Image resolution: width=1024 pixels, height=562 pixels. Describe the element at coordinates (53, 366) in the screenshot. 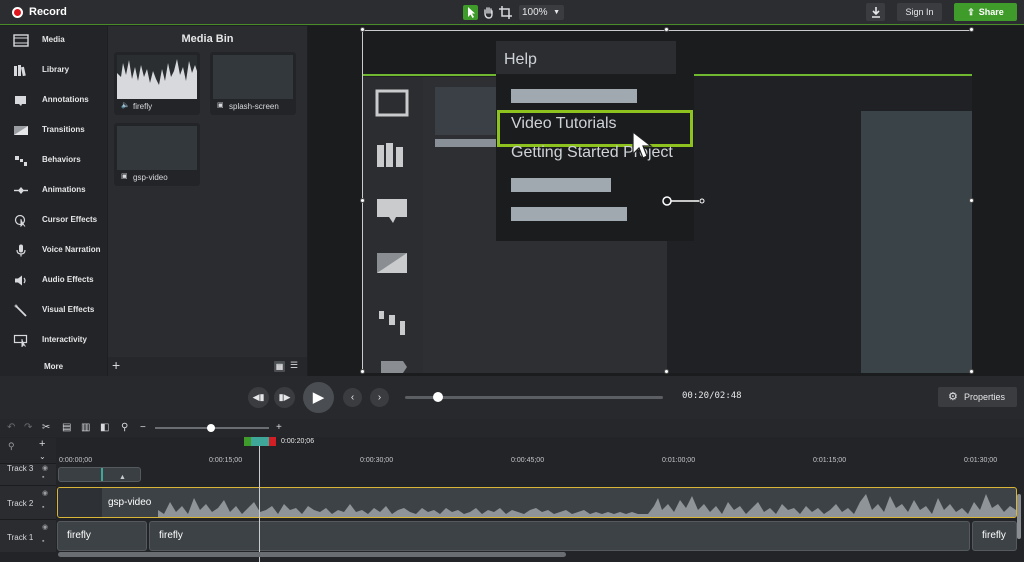

I see `more-button: More` at that location.